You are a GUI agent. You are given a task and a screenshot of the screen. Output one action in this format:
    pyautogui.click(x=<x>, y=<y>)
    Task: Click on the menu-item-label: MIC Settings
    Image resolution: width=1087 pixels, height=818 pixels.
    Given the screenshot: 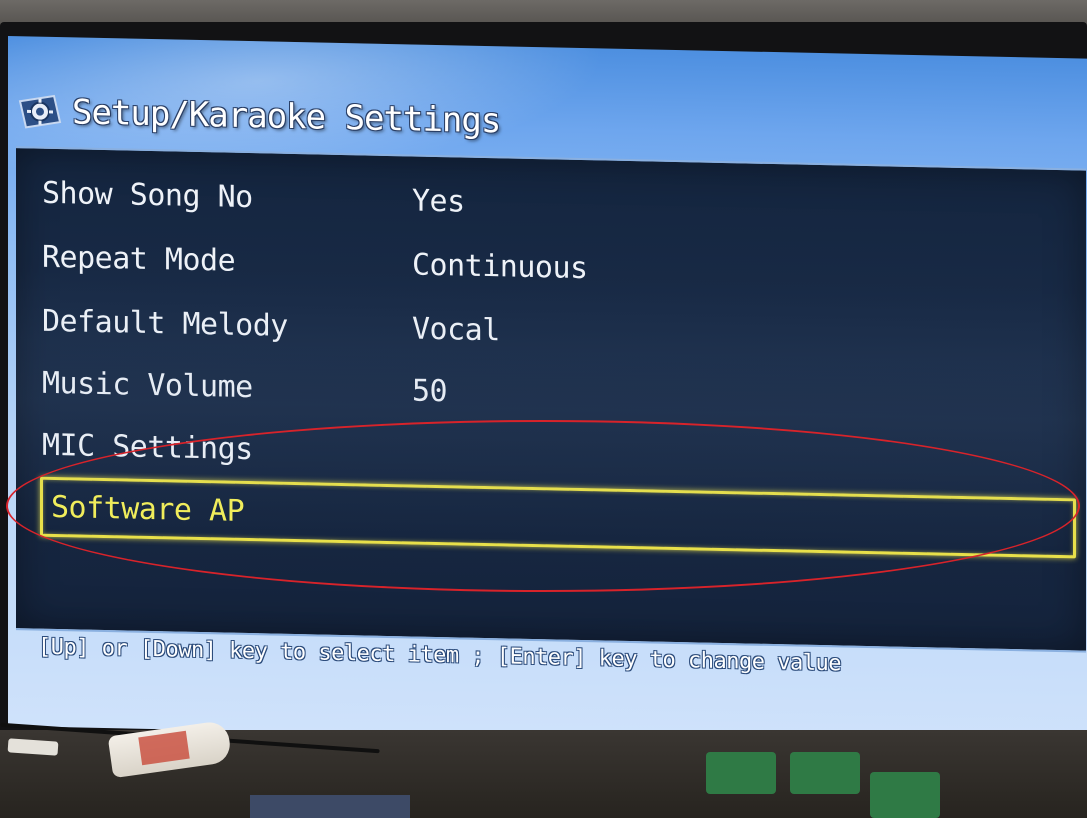 What is the action you would take?
    pyautogui.click(x=147, y=447)
    